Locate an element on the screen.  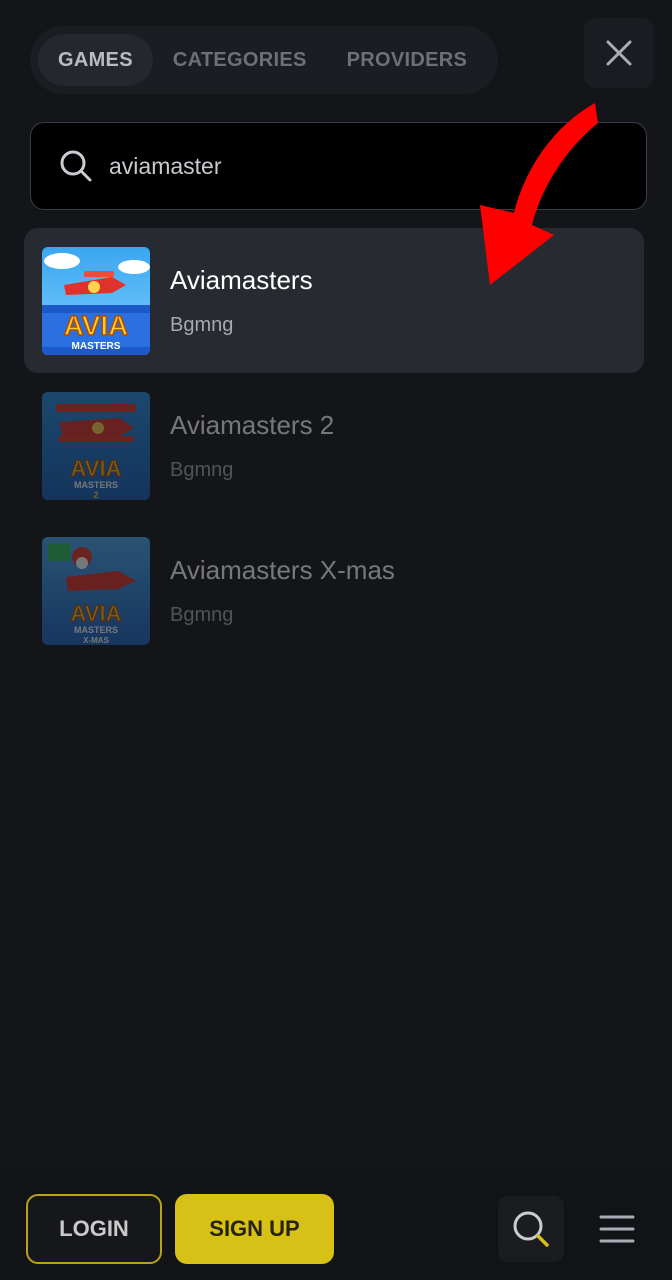
tab-games: GAMES is located at coordinates (95, 60).